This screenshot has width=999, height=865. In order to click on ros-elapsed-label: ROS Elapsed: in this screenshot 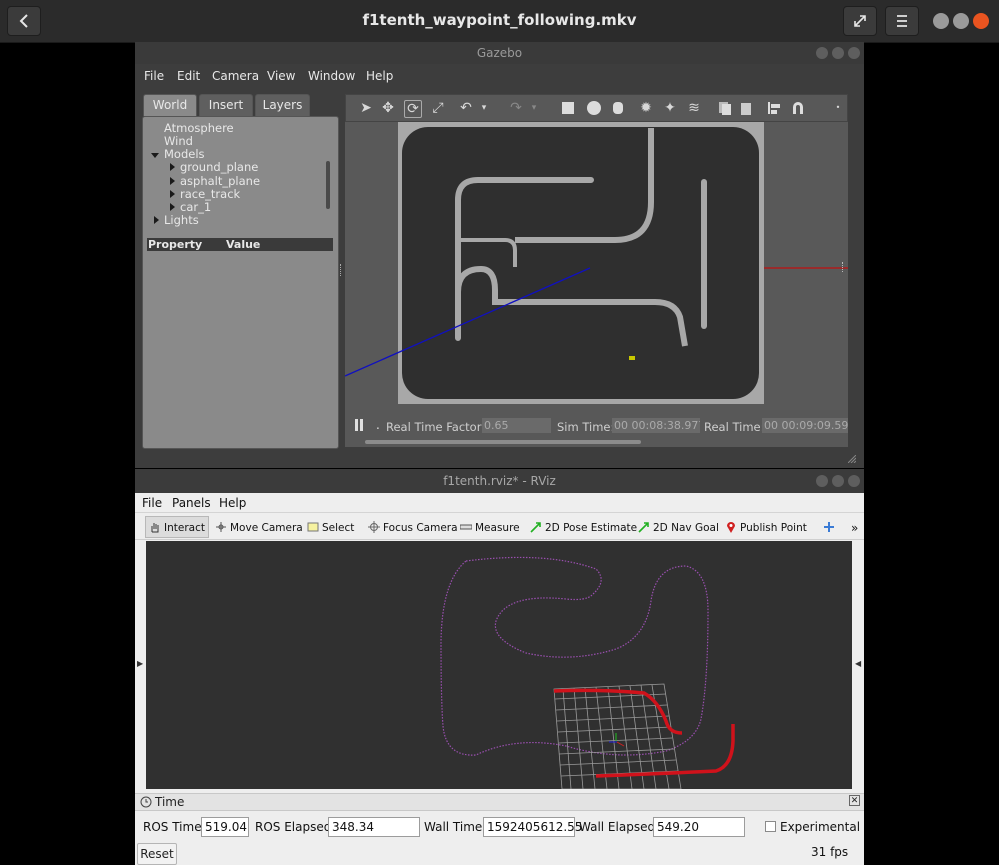, I will do `click(295, 827)`.